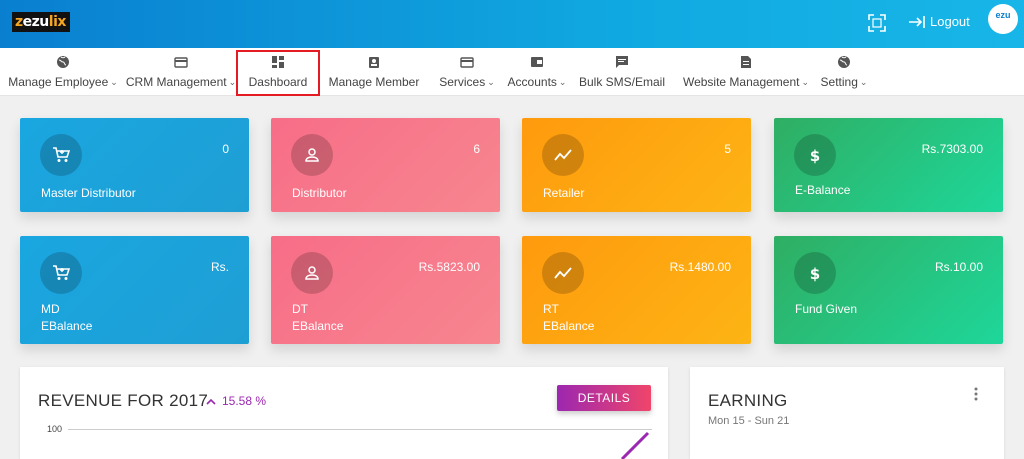 This screenshot has width=1024, height=459. Describe the element at coordinates (462, 82) in the screenshot. I see `nav-label: Services` at that location.